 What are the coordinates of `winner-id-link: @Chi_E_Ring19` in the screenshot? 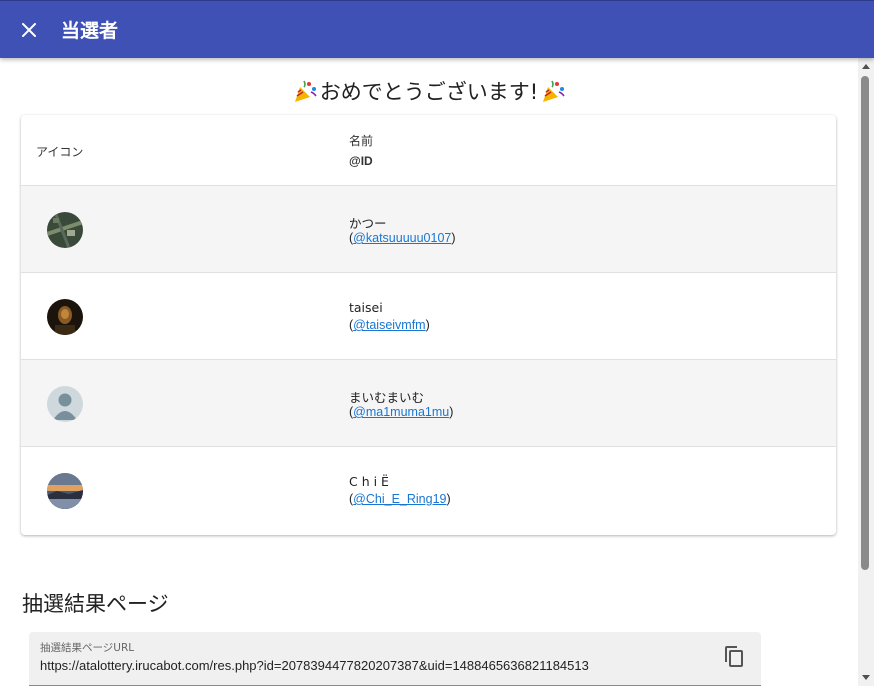 It's located at (399, 499).